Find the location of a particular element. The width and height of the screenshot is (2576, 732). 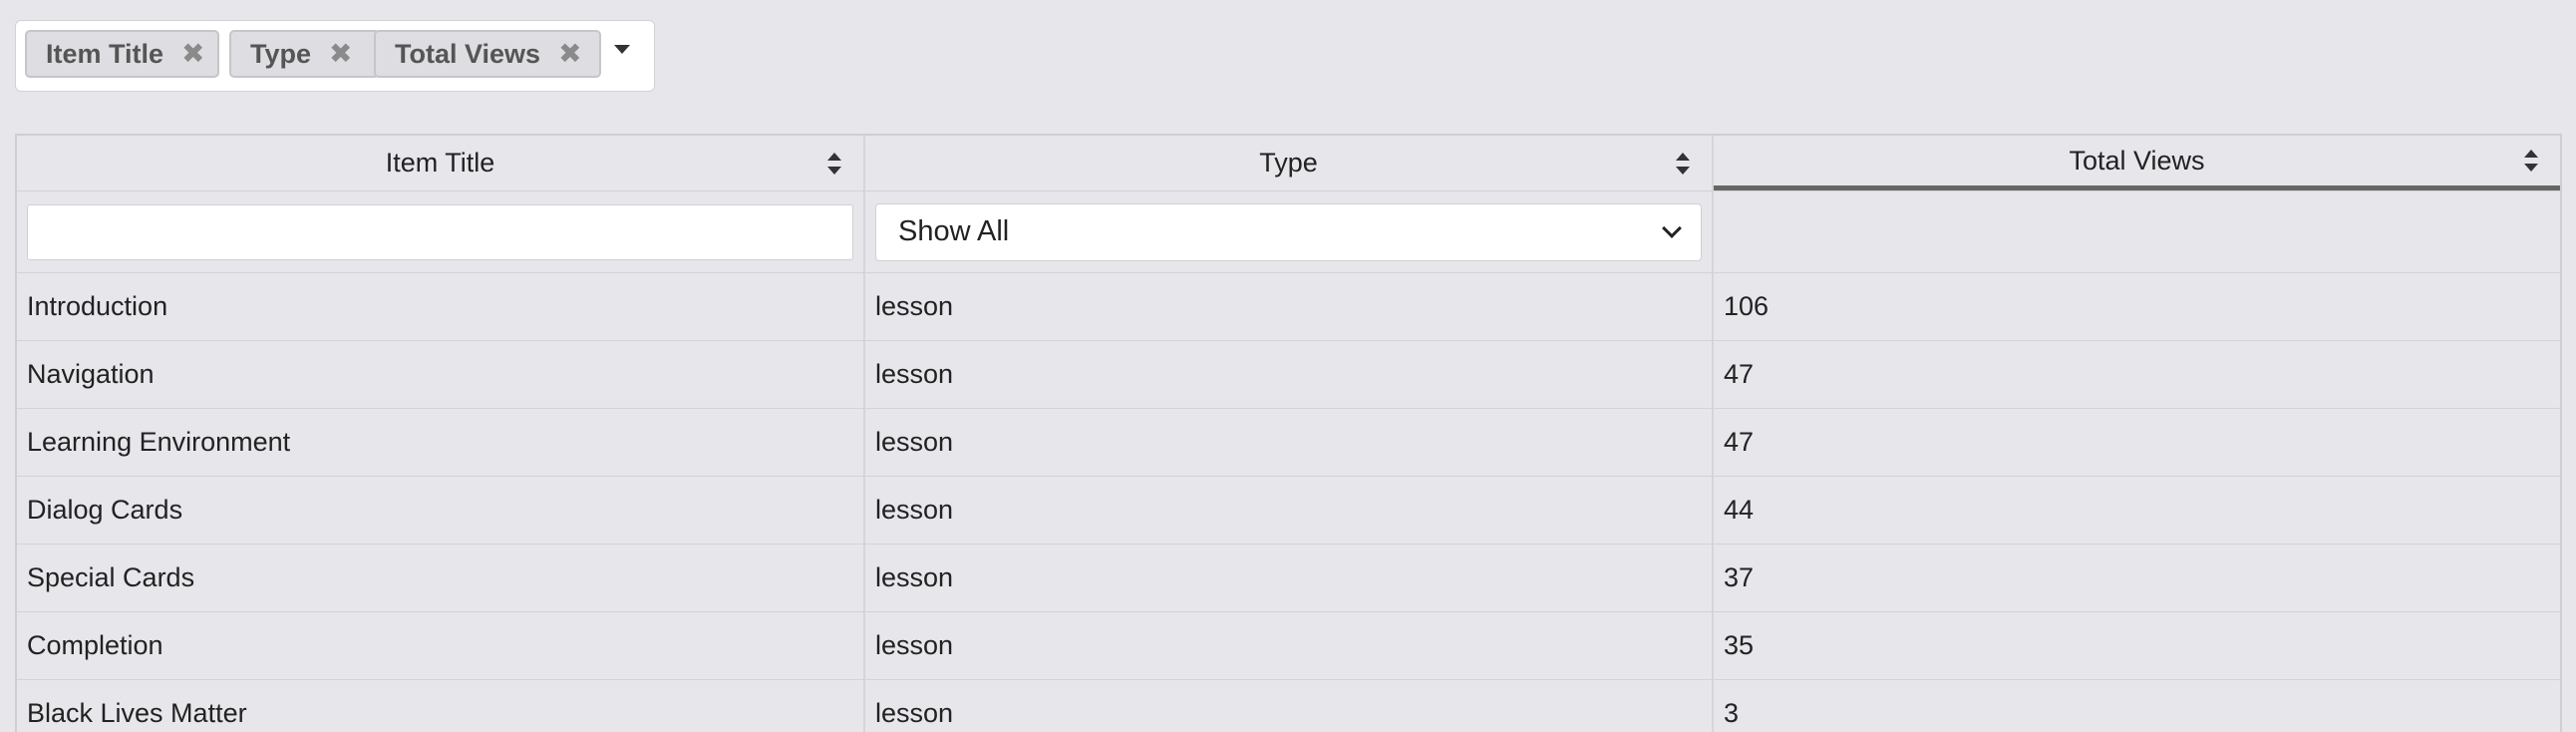

table-row: Introduction lesson 106 is located at coordinates (1288, 307).